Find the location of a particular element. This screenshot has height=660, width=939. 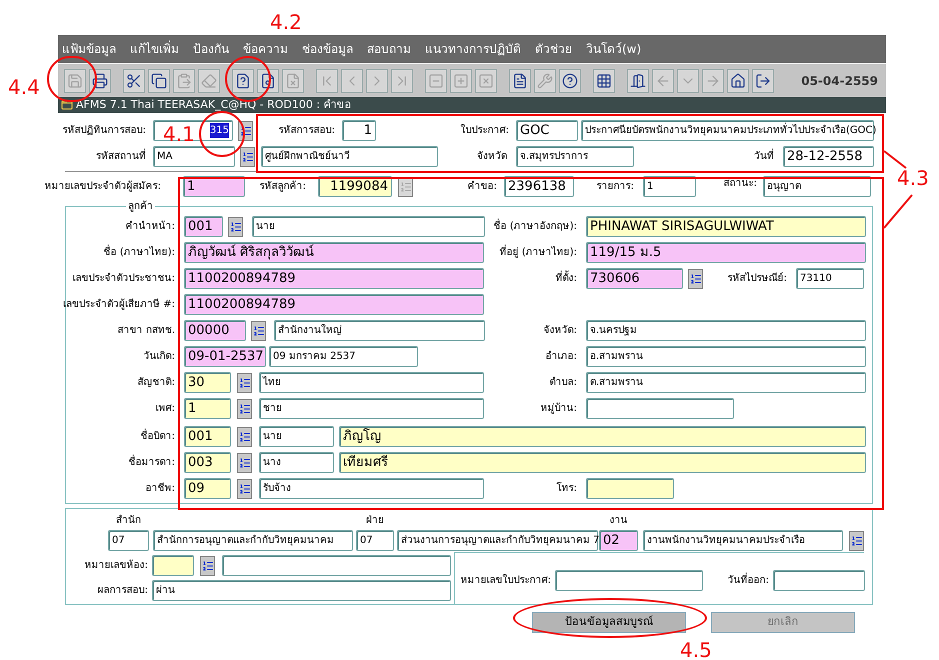

text-field: อ.สามพราน is located at coordinates (726, 356).